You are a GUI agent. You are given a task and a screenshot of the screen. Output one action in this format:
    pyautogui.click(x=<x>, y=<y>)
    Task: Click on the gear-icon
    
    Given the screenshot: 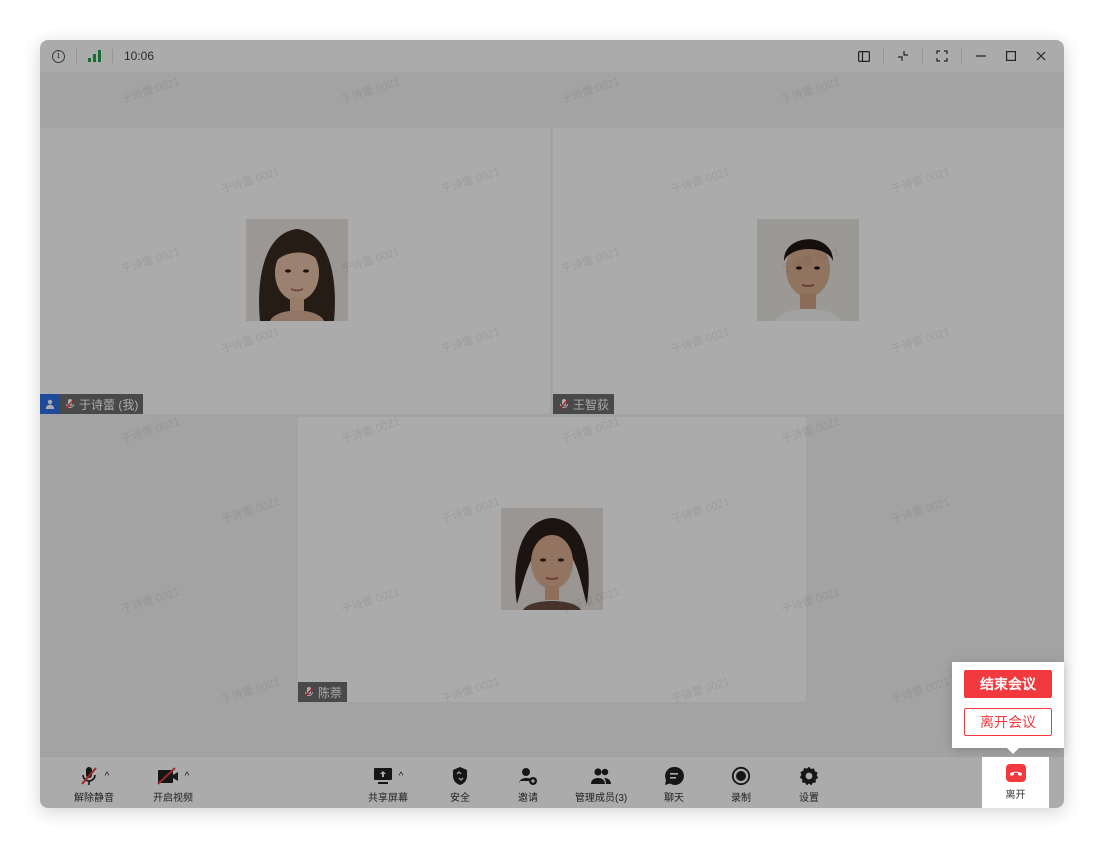 What is the action you would take?
    pyautogui.click(x=809, y=776)
    